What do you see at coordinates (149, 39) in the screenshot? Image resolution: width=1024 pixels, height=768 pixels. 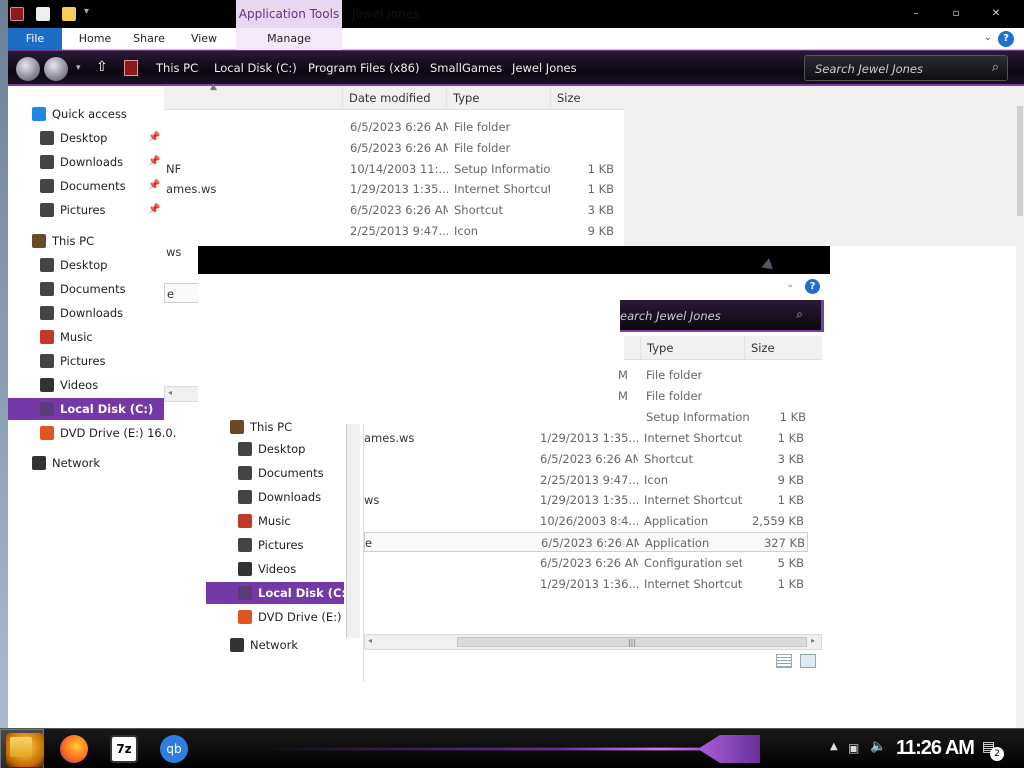 I see `tab-share: Share` at bounding box center [149, 39].